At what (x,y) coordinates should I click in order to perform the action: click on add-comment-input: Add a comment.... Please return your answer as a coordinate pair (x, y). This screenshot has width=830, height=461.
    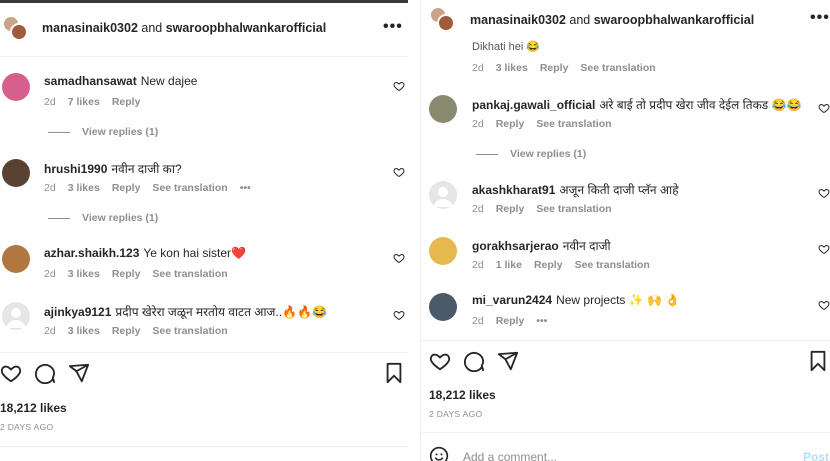
    Looking at the image, I should click on (510, 455).